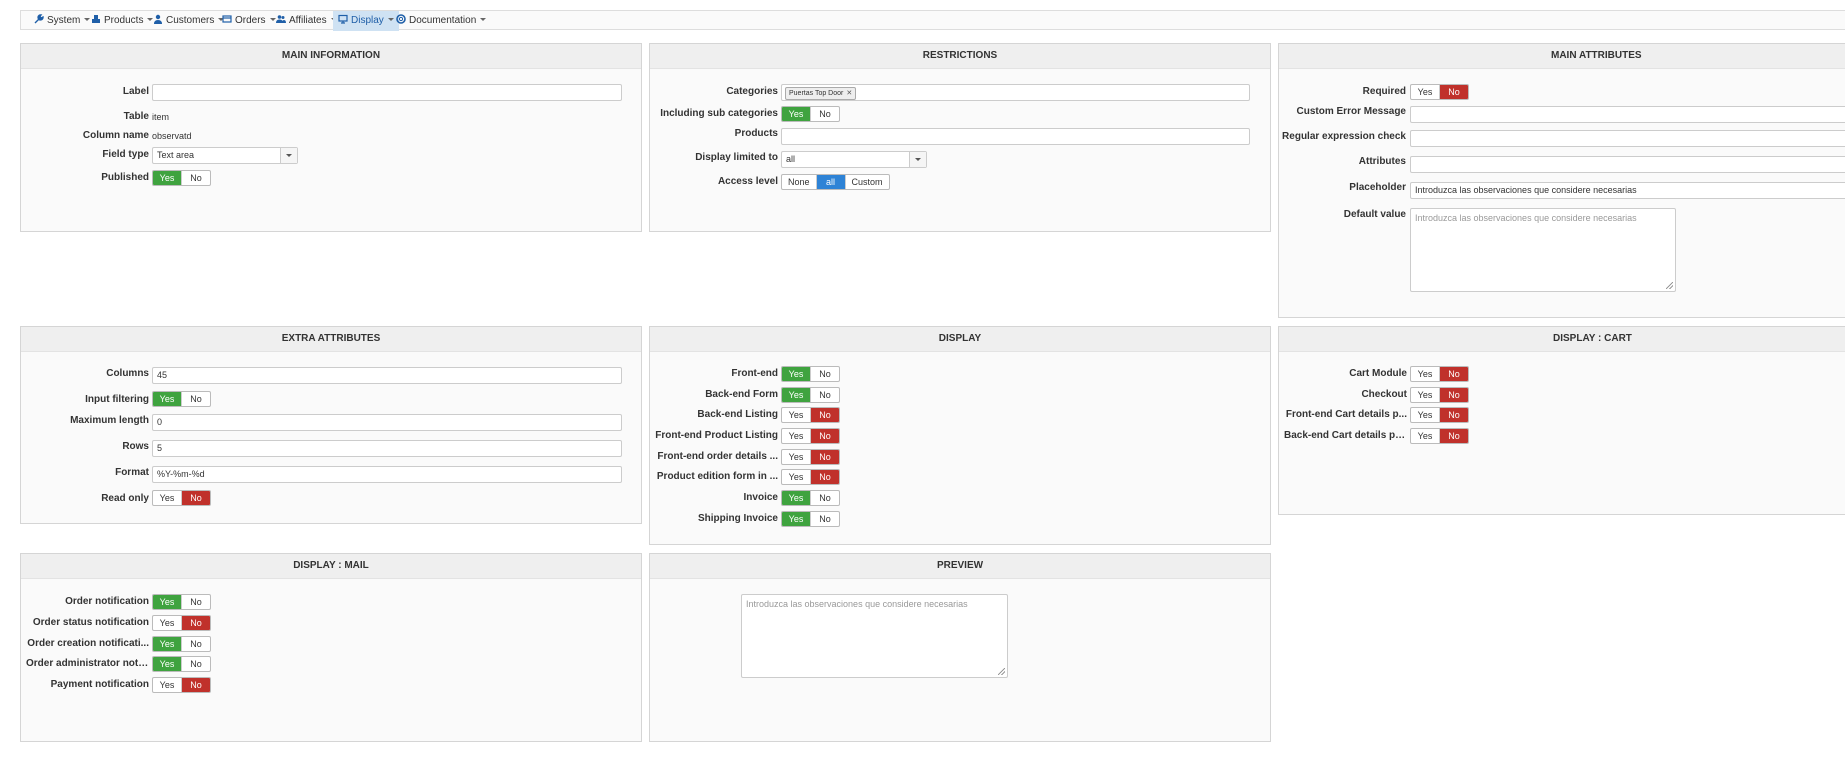 The height and width of the screenshot is (766, 1845). What do you see at coordinates (1015, 136) in the screenshot?
I see `products-input` at bounding box center [1015, 136].